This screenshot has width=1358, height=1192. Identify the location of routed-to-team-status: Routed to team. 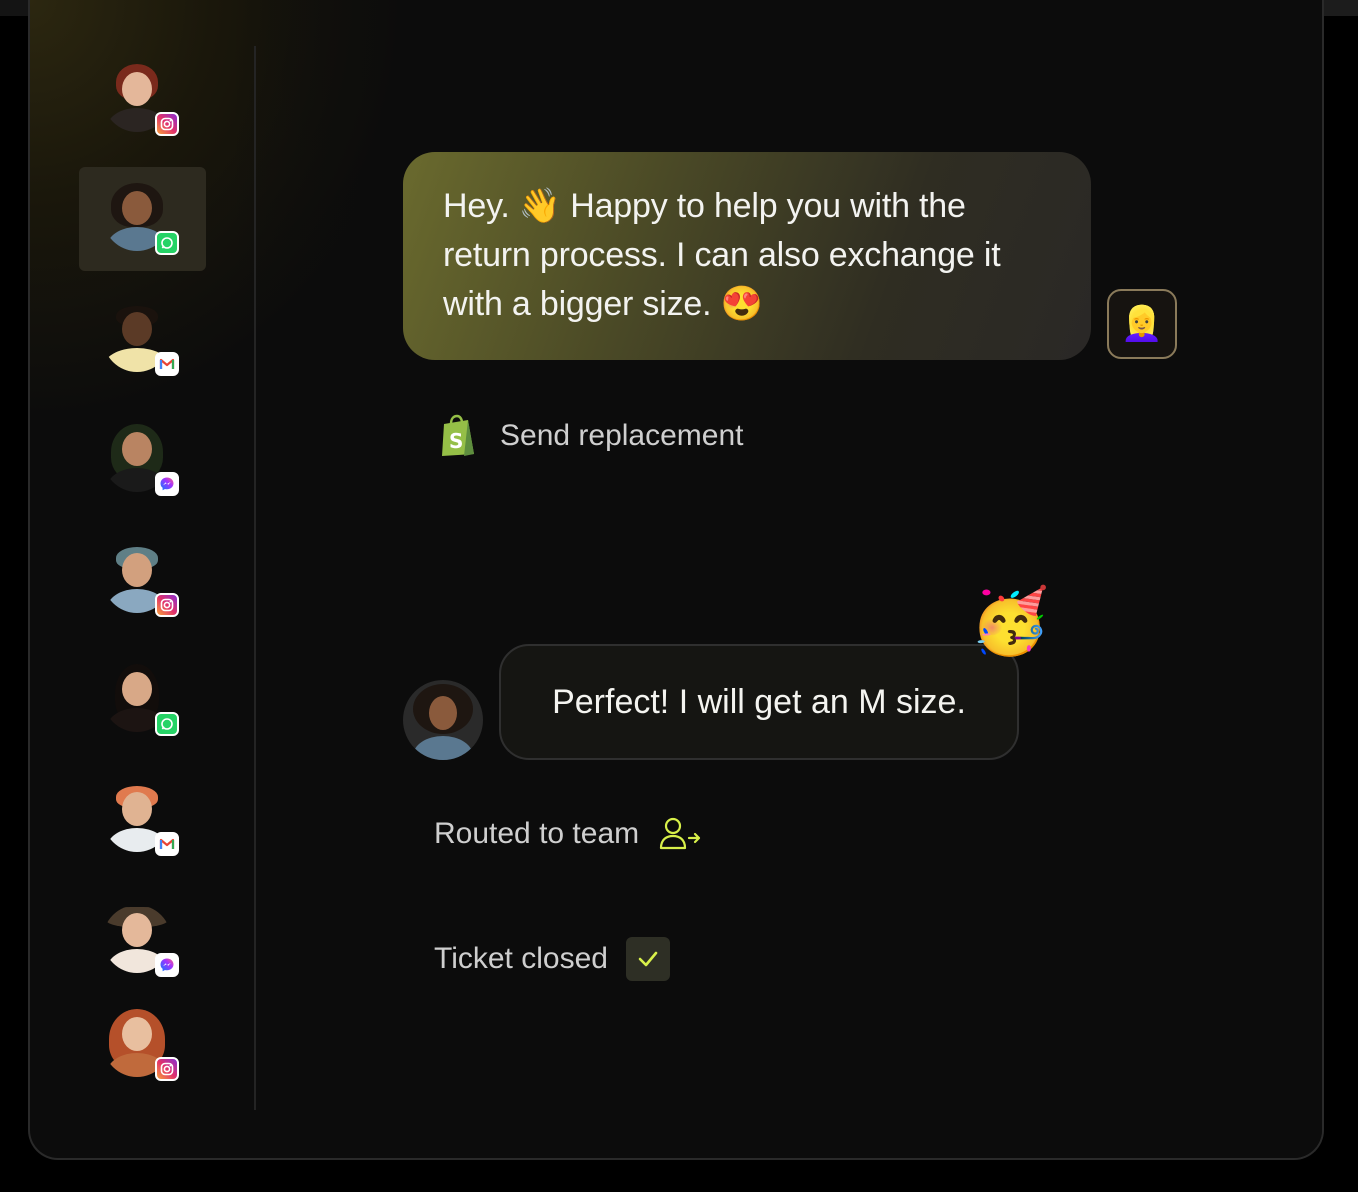
(569, 834).